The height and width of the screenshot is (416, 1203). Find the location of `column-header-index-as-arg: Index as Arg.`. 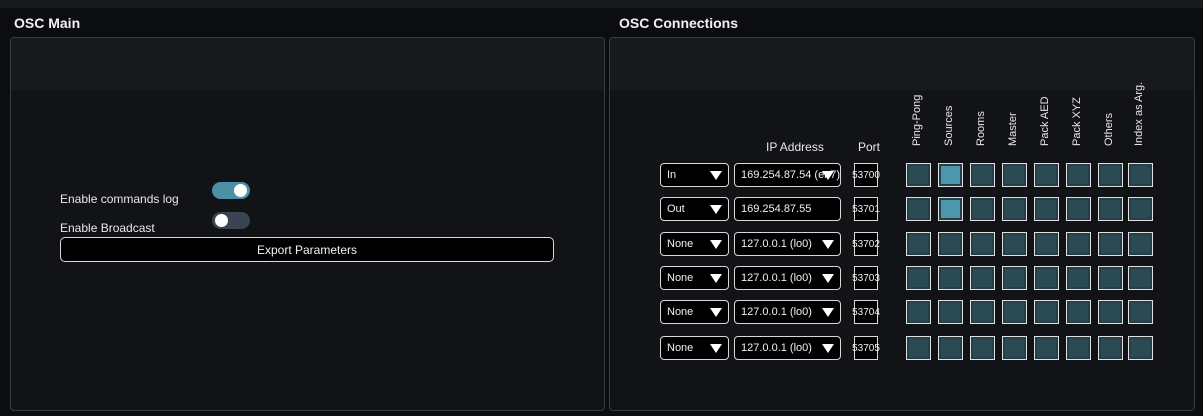

column-header-index-as-arg: Index as Arg. is located at coordinates (1140, 120).